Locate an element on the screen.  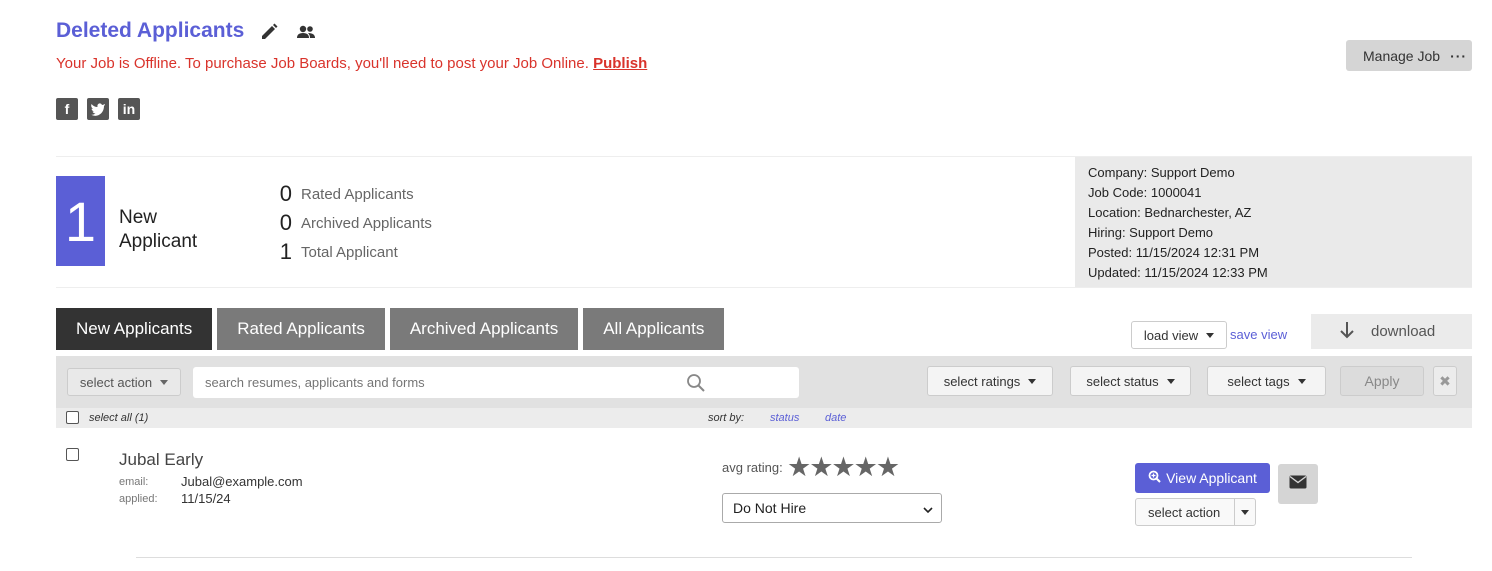
search-icon is located at coordinates (696, 383).